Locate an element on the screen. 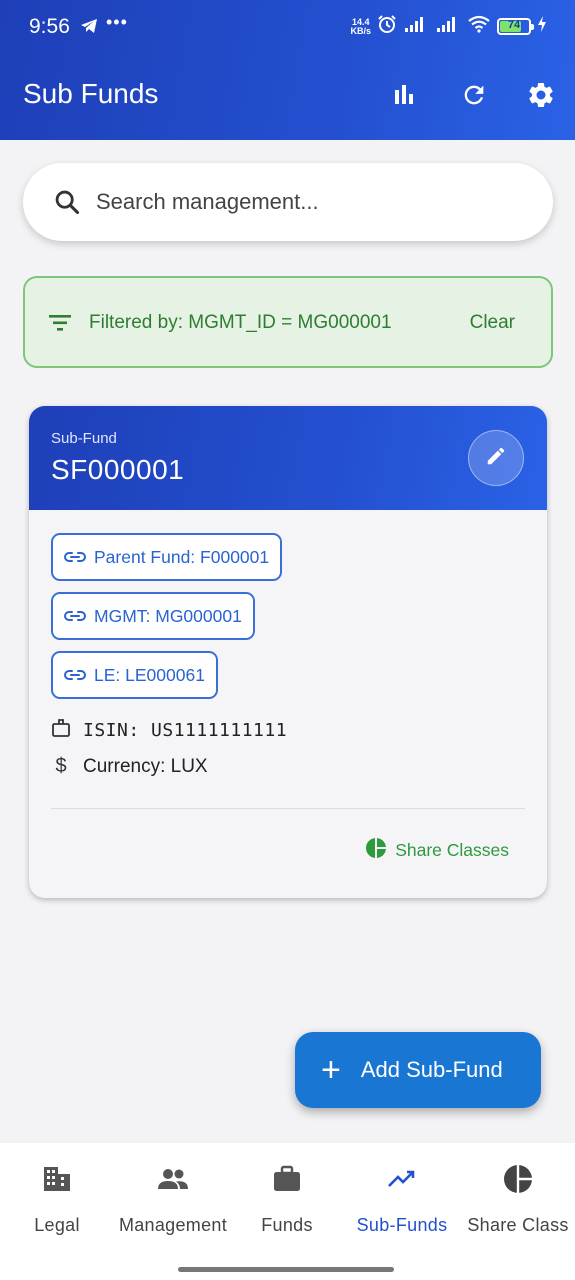 The width and height of the screenshot is (575, 1280). currency-value: Currency: LUX is located at coordinates (145, 766).